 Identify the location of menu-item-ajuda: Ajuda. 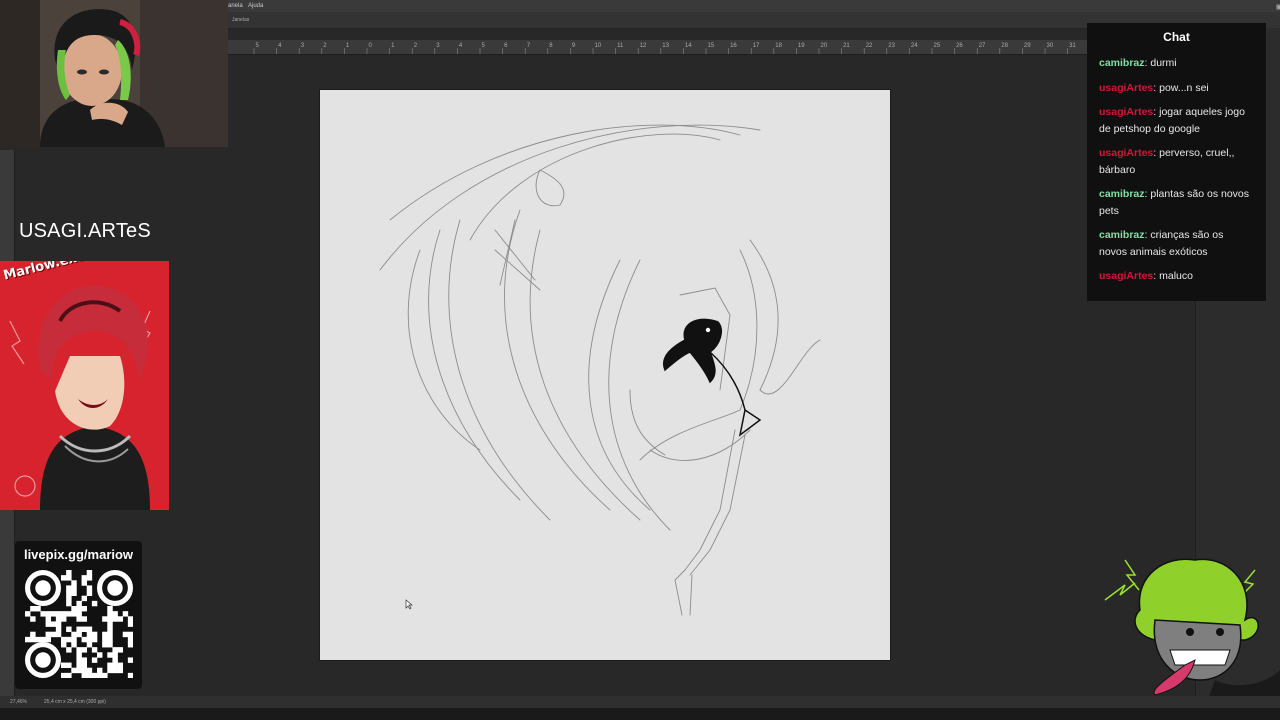
(255, 6).